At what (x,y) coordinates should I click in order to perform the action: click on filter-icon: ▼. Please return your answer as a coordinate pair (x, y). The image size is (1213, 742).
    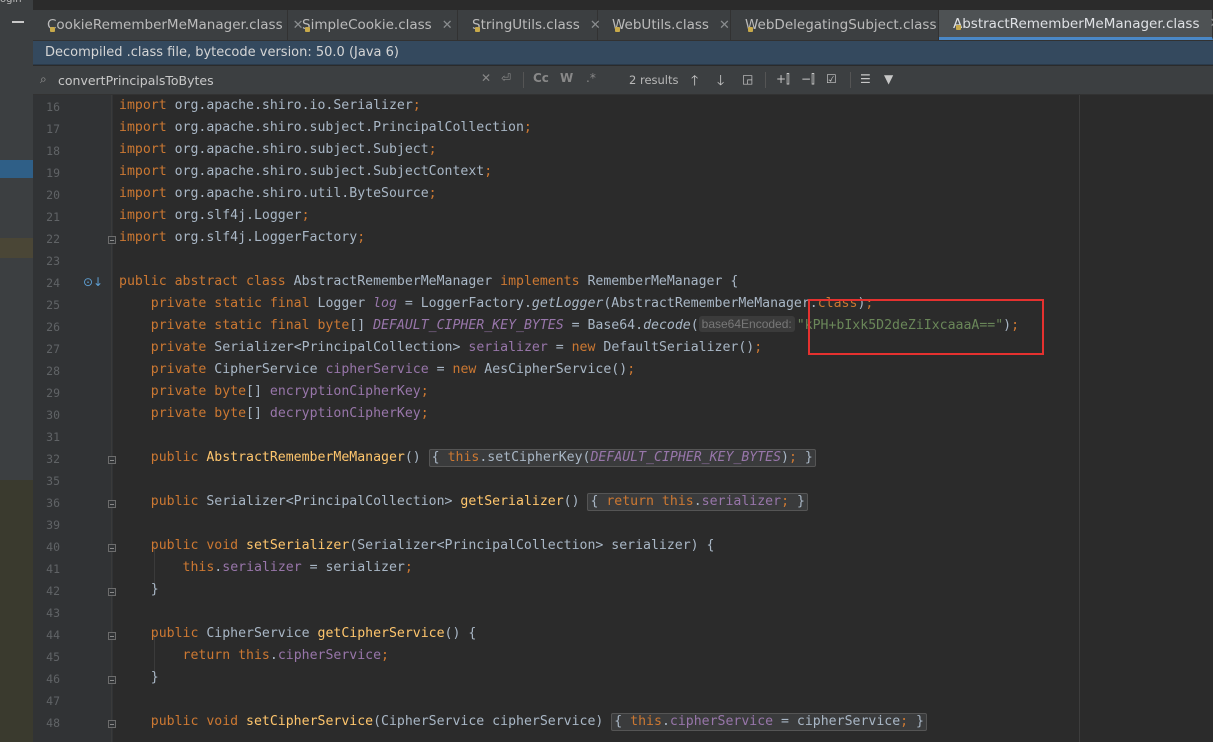
    Looking at the image, I should click on (888, 79).